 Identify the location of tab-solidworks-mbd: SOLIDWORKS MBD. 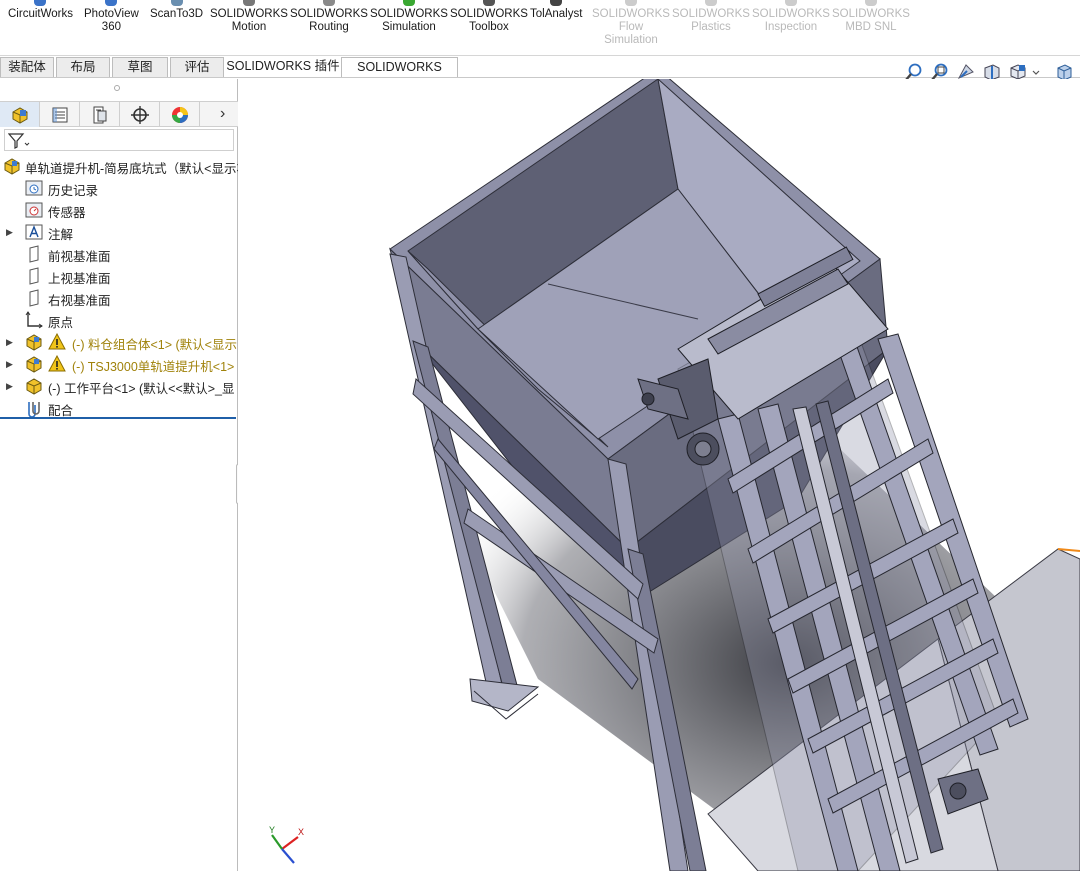
(399, 74).